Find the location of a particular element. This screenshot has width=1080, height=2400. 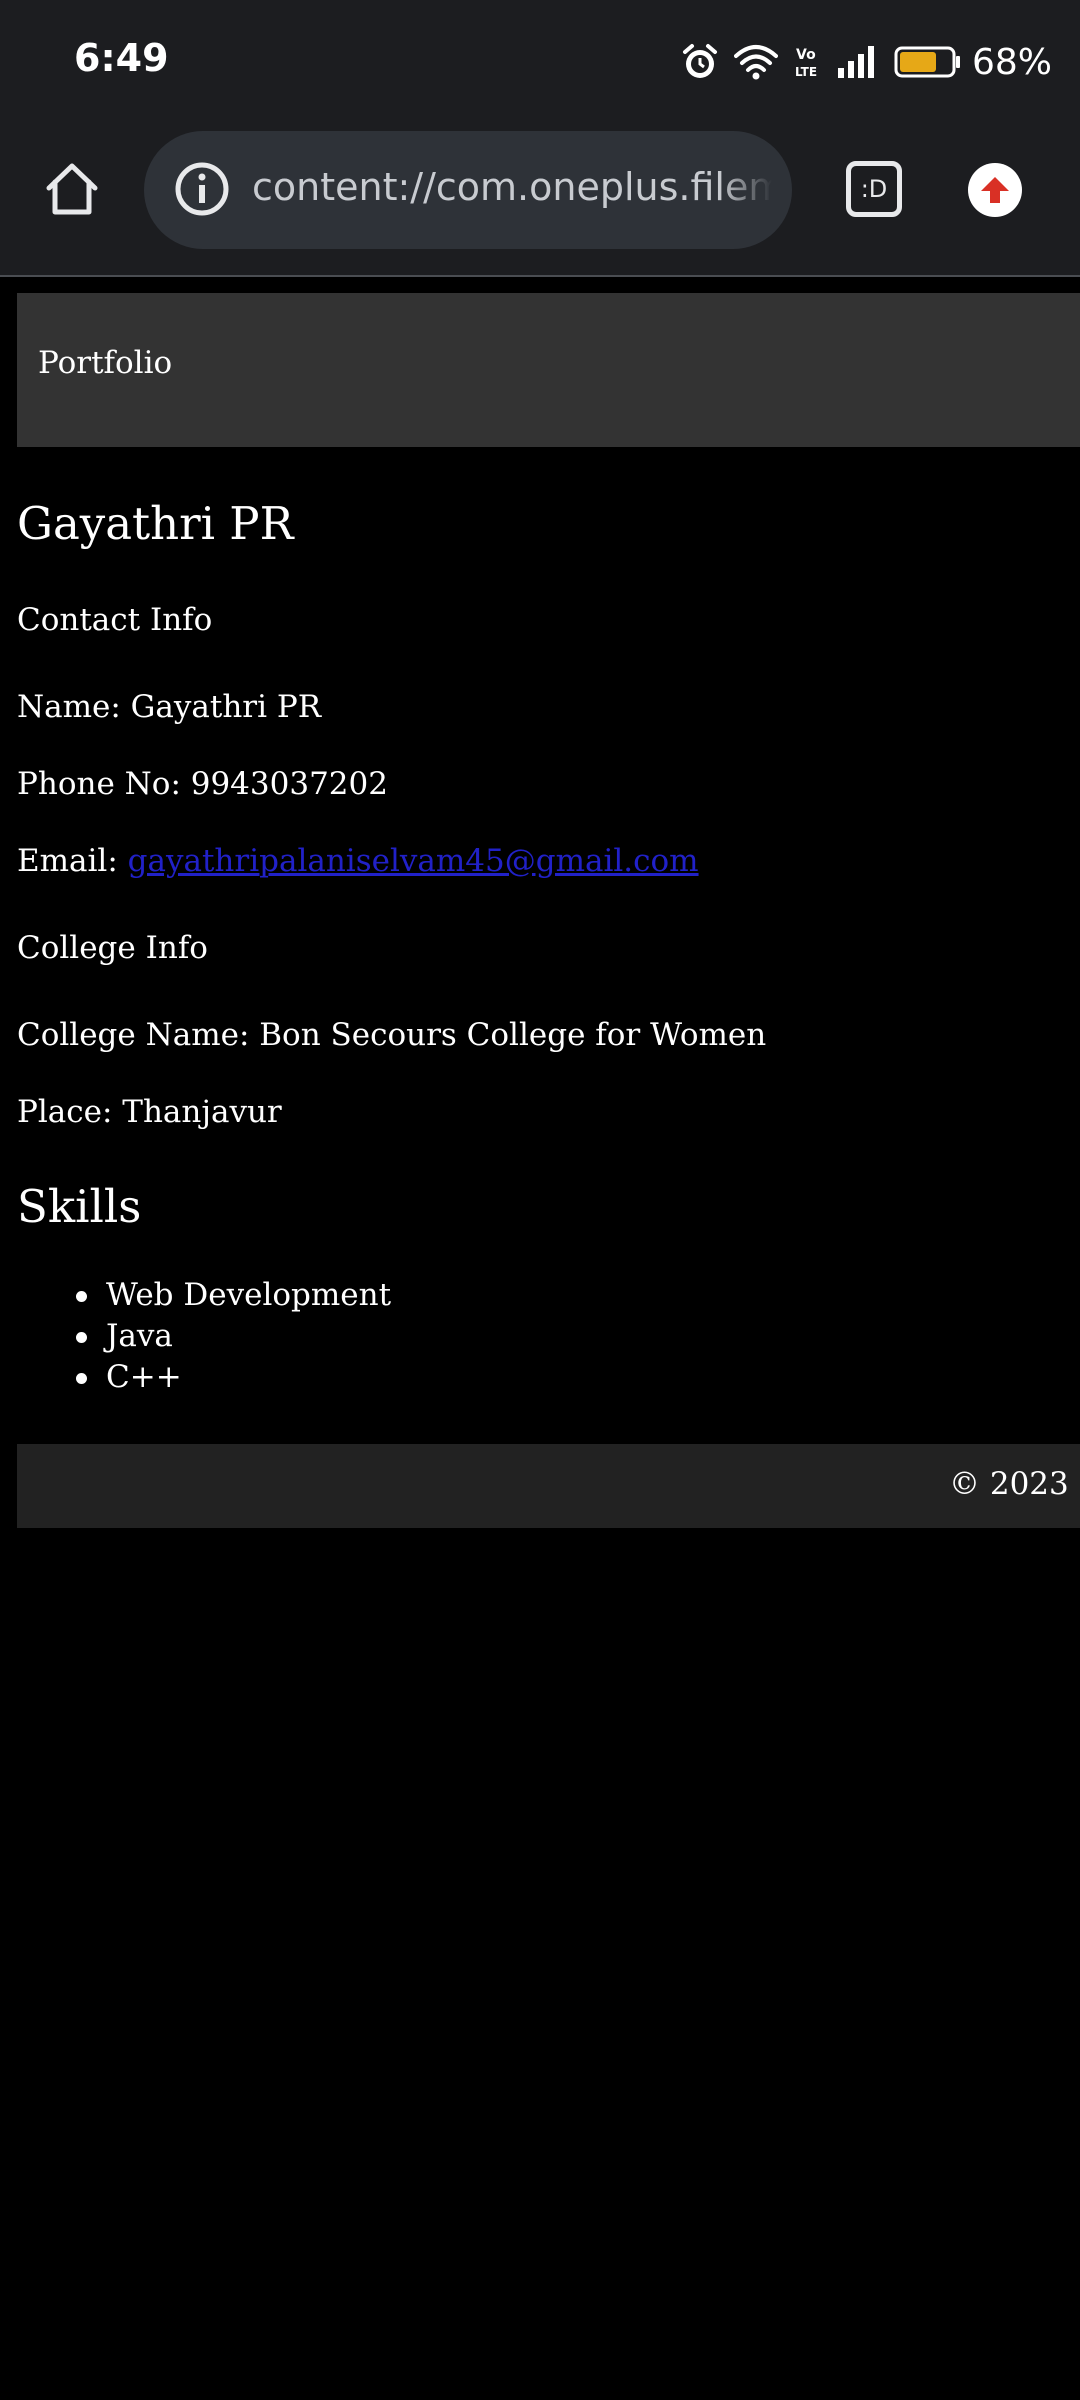

update-button is located at coordinates (995, 190).